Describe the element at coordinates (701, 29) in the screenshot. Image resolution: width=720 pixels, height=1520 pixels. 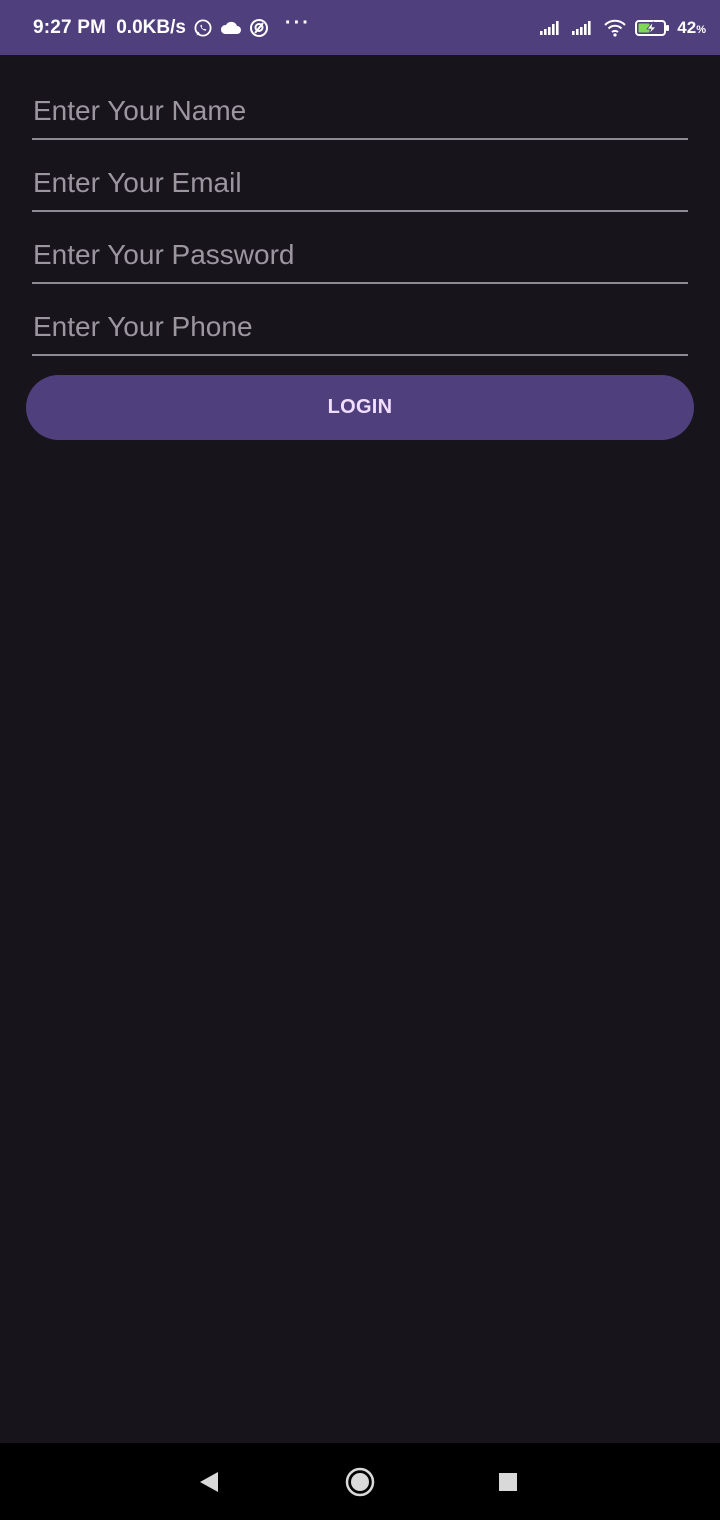
I see `battery-unit: %` at that location.